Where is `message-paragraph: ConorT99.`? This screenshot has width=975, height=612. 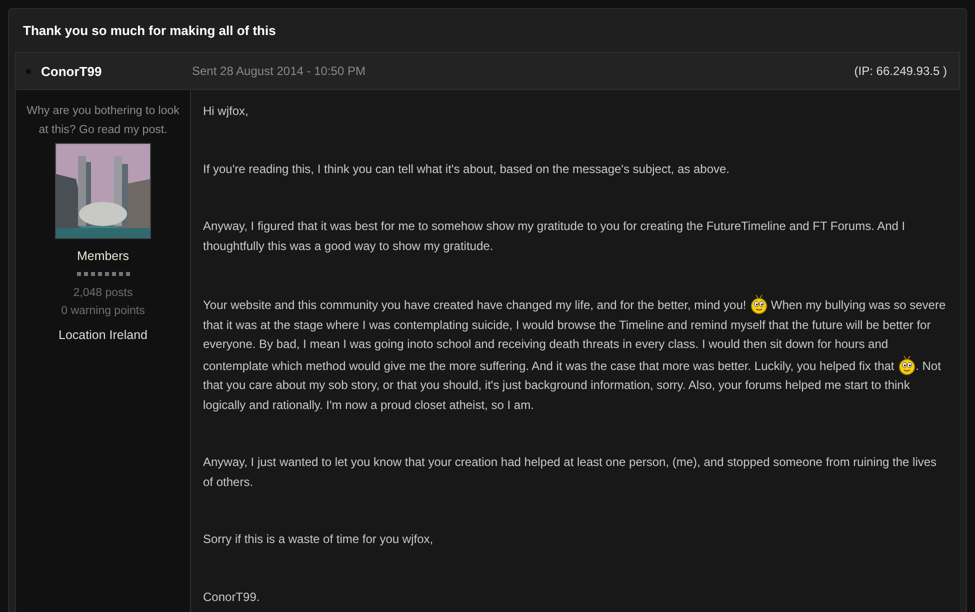 message-paragraph: ConorT99. is located at coordinates (232, 597).